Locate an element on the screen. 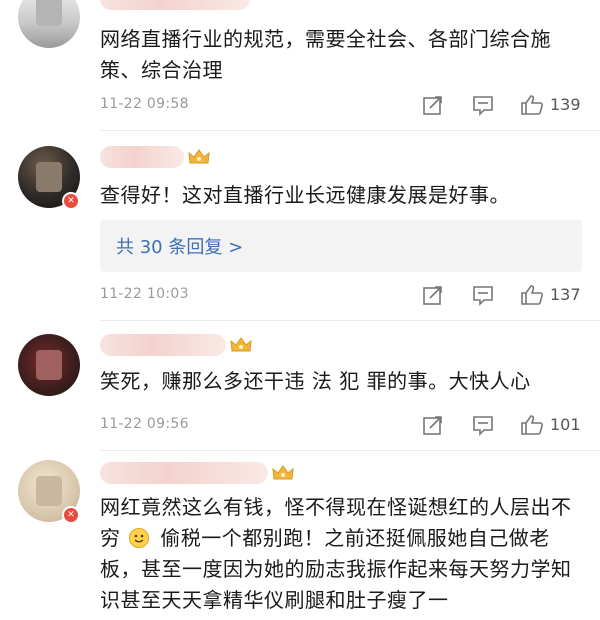 Image resolution: width=600 pixels, height=620 pixels. like-count: 139 is located at coordinates (565, 104).